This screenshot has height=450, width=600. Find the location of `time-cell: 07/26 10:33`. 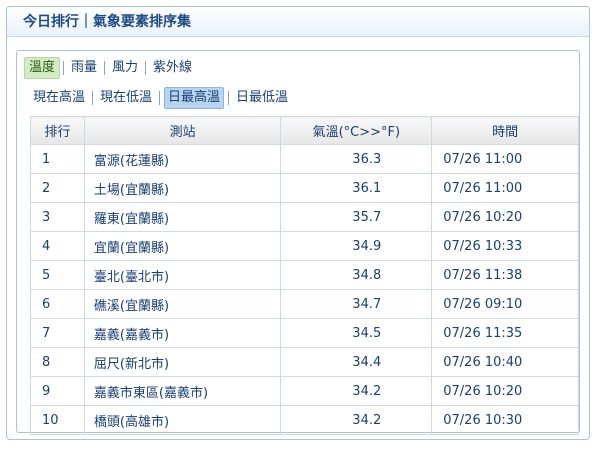

time-cell: 07/26 10:33 is located at coordinates (505, 246).